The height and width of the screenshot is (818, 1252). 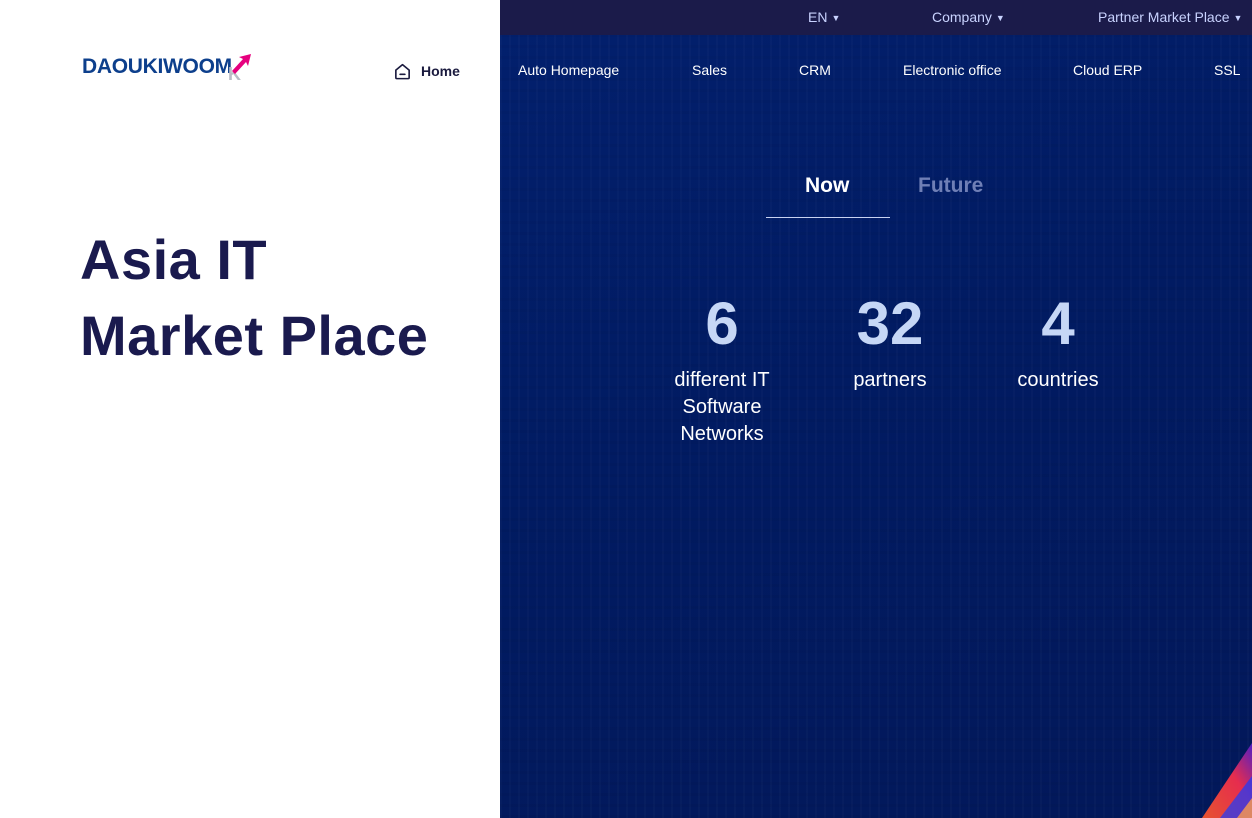 I want to click on stat-software-networks: 6 different IT Software Networks, so click(x=722, y=369).